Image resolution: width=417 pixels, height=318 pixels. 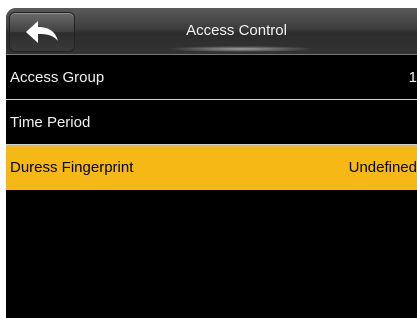 What do you see at coordinates (241, 49) in the screenshot?
I see `title-highlight` at bounding box center [241, 49].